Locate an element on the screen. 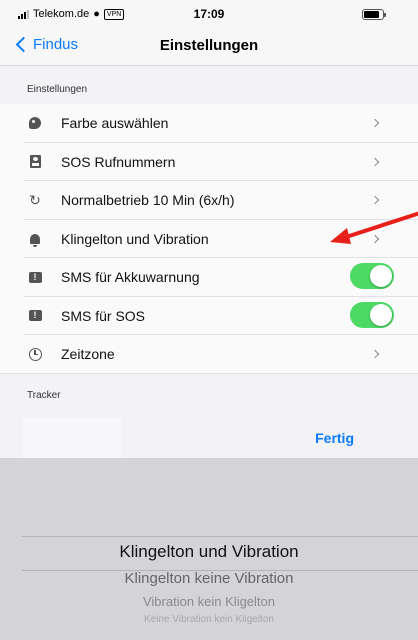 The height and width of the screenshot is (640, 418). annotation-arrow is located at coordinates (374, 227).